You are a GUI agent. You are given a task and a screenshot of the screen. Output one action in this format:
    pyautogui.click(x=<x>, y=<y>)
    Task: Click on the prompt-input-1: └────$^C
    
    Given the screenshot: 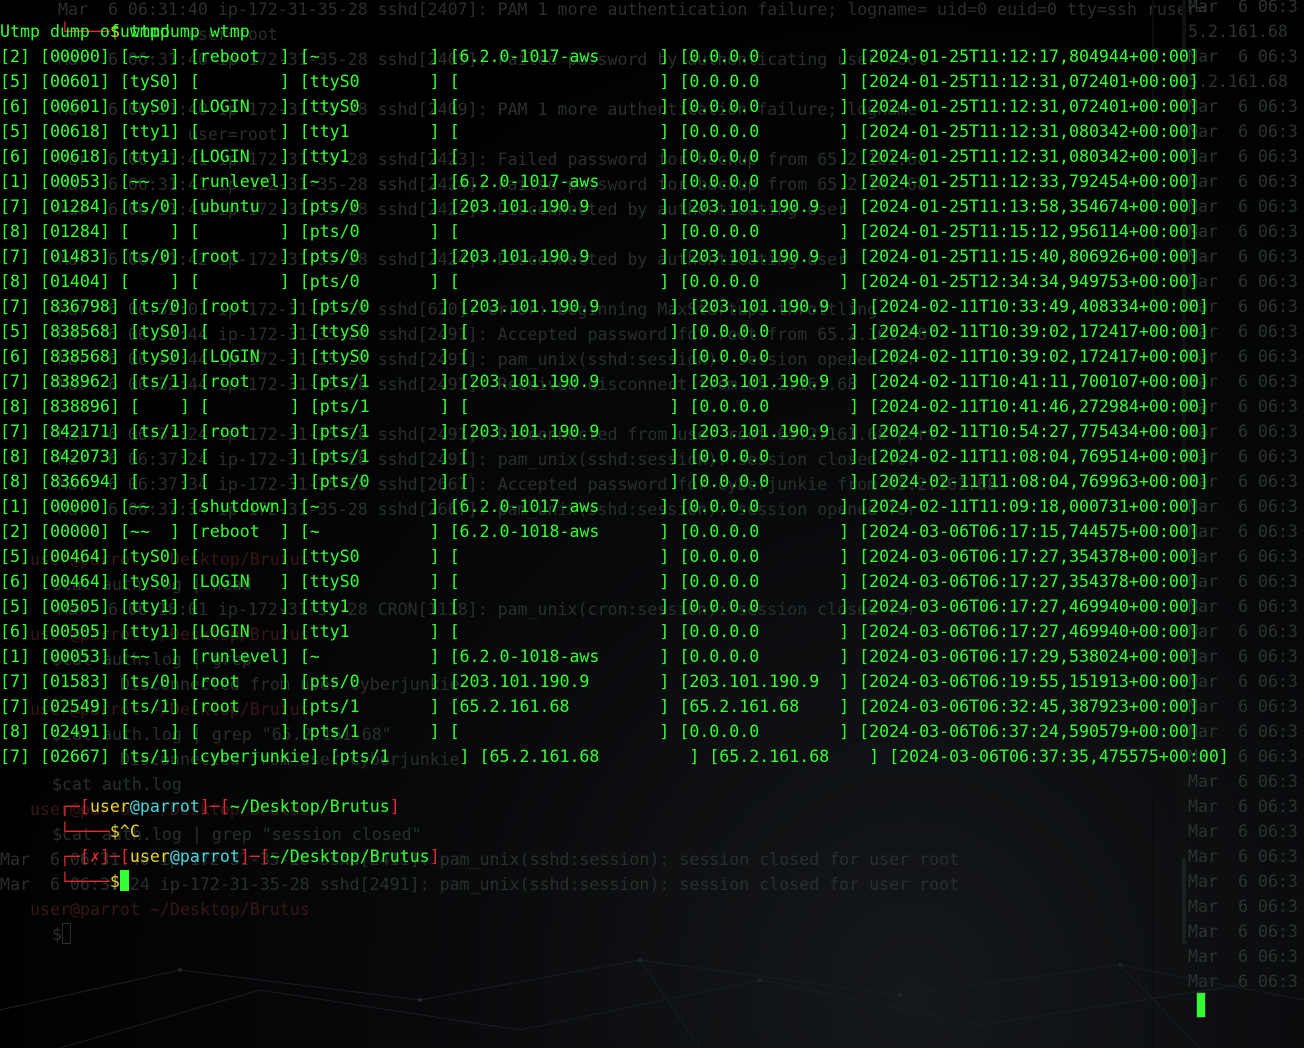 What is the action you would take?
    pyautogui.click(x=70, y=817)
    